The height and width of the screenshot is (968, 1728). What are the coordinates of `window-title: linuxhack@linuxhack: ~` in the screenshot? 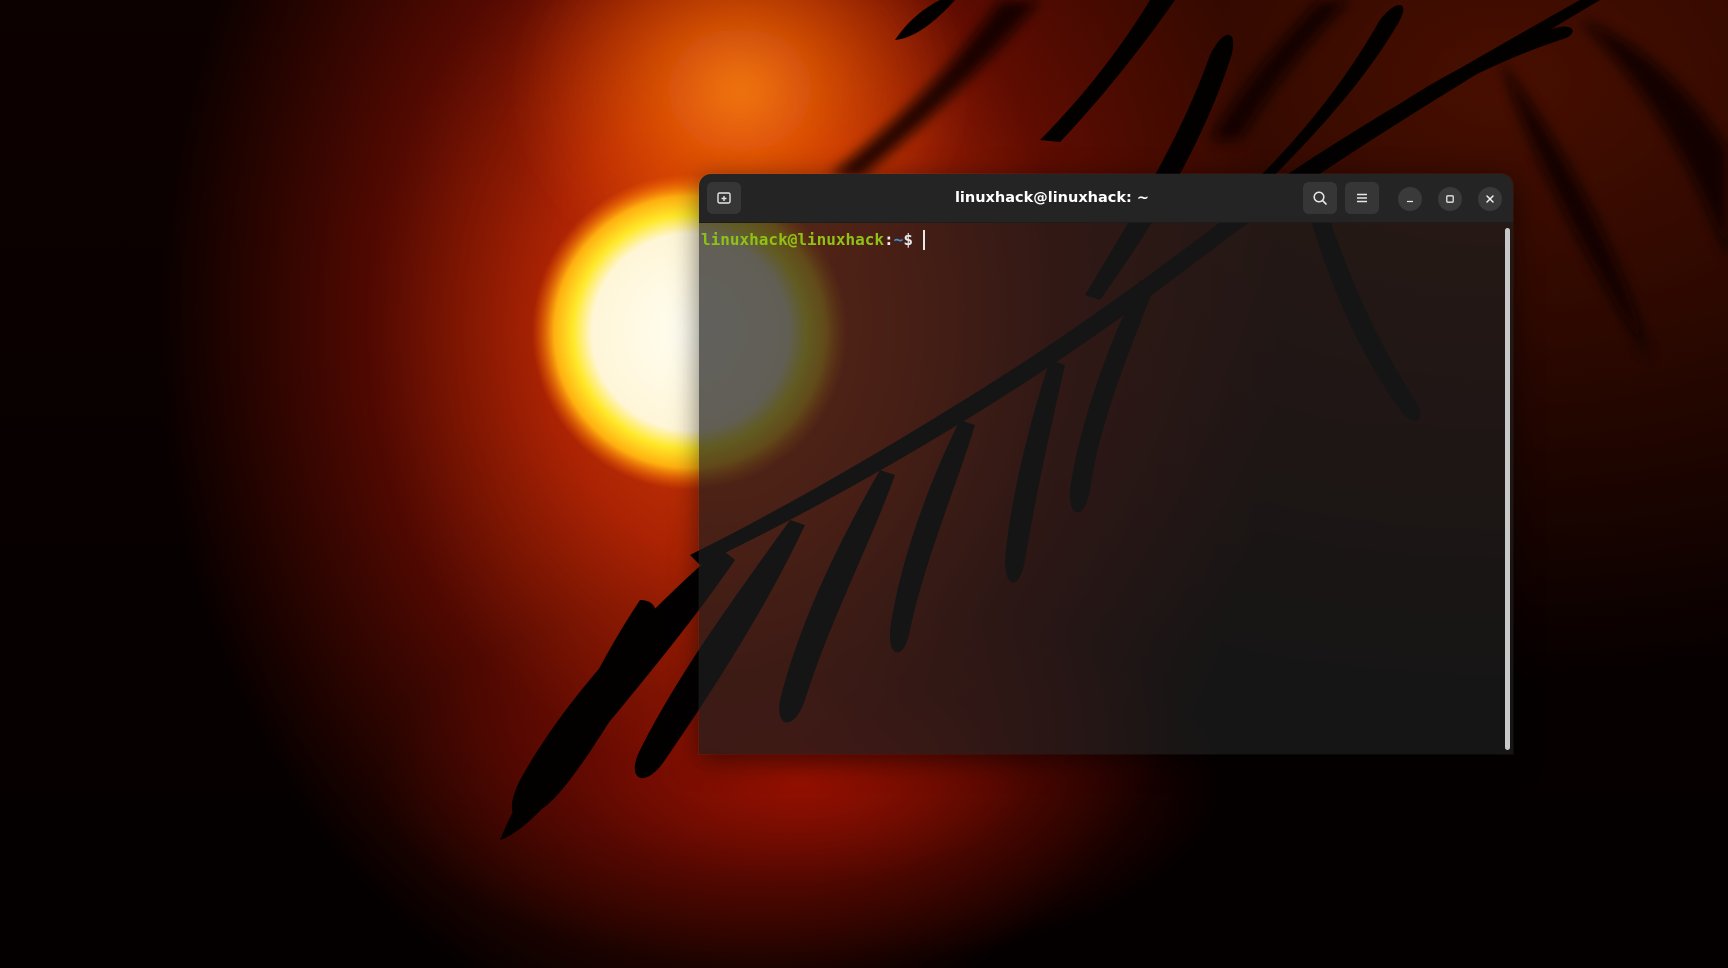 It's located at (1052, 198).